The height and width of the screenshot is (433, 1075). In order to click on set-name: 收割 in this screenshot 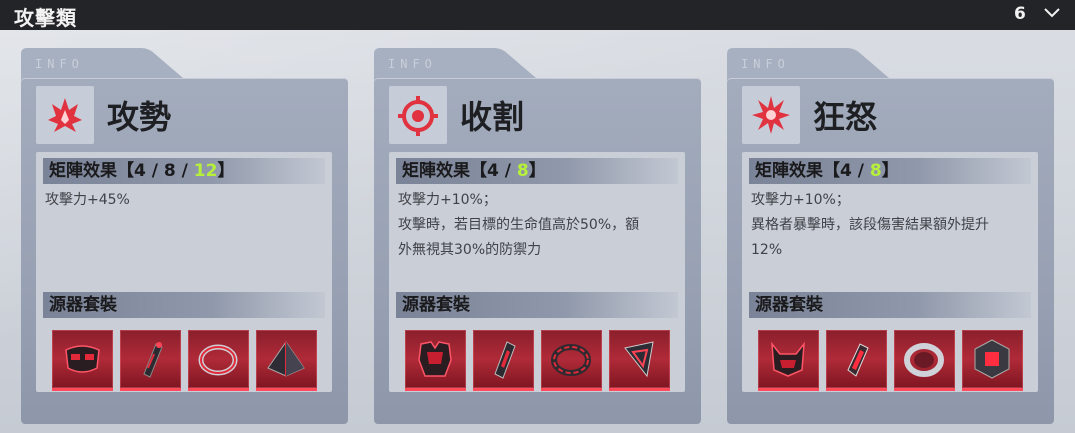, I will do `click(492, 117)`.